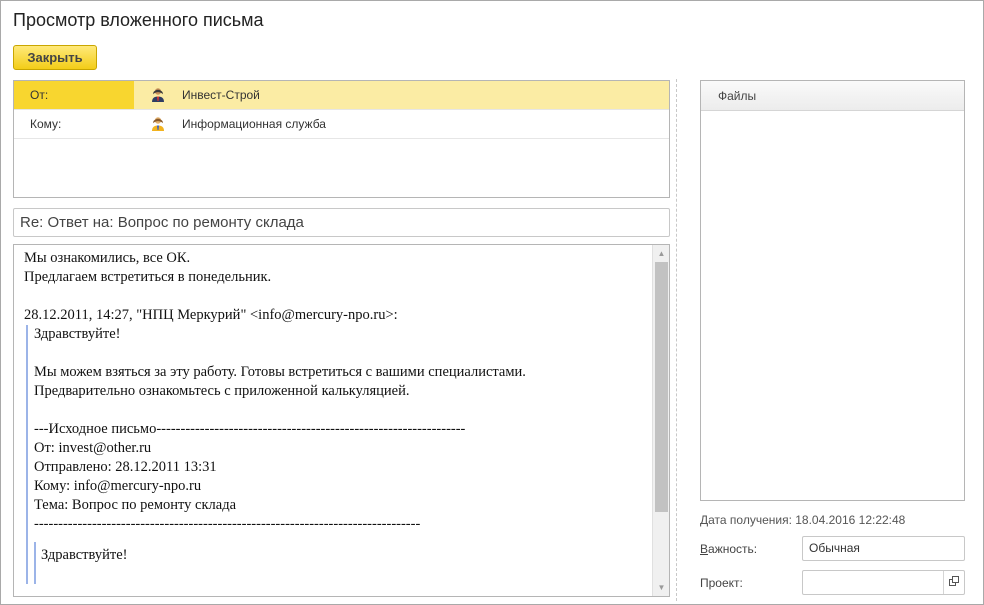 The width and height of the screenshot is (984, 605). I want to click on user-dark-icon, so click(158, 95).